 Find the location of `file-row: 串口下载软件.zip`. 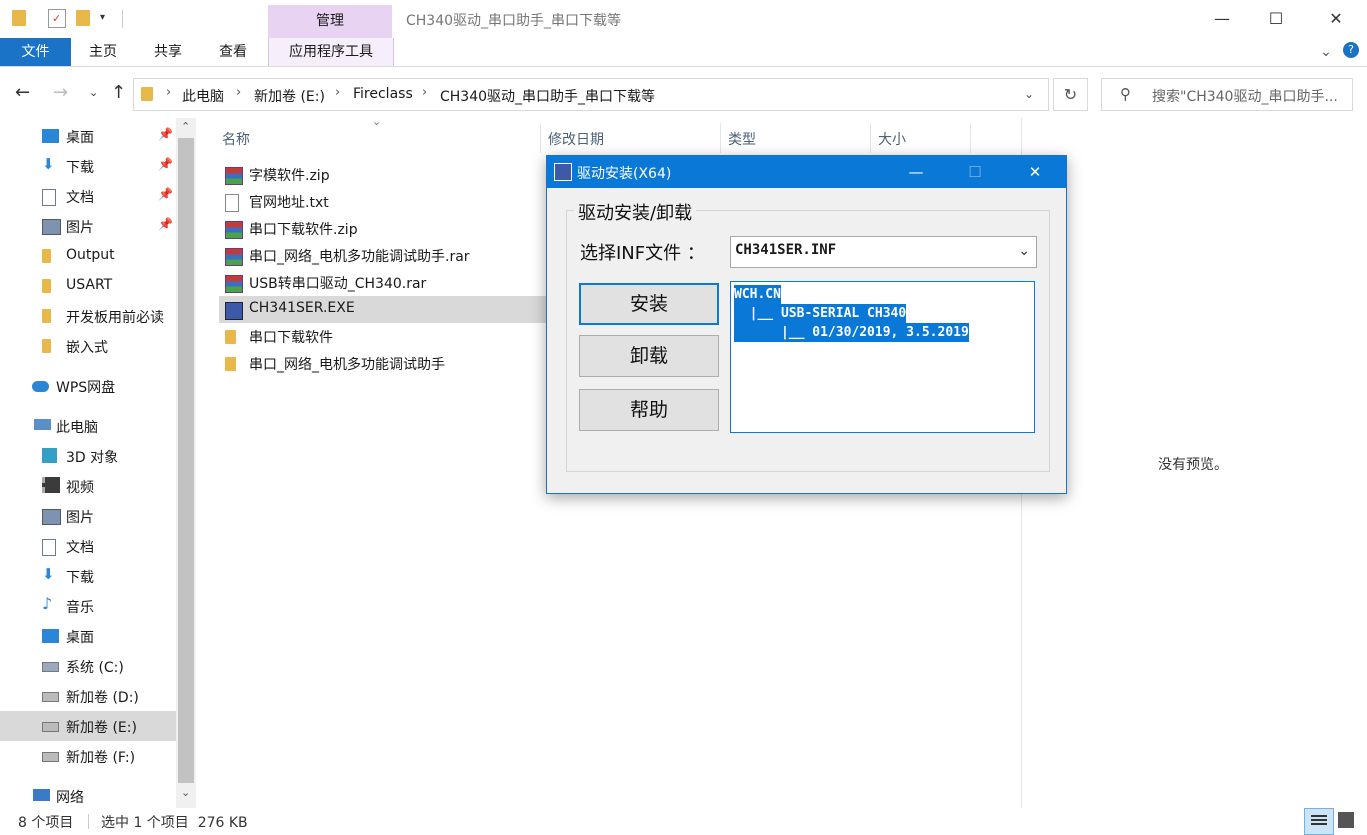

file-row: 串口下载软件.zip is located at coordinates (389, 228).